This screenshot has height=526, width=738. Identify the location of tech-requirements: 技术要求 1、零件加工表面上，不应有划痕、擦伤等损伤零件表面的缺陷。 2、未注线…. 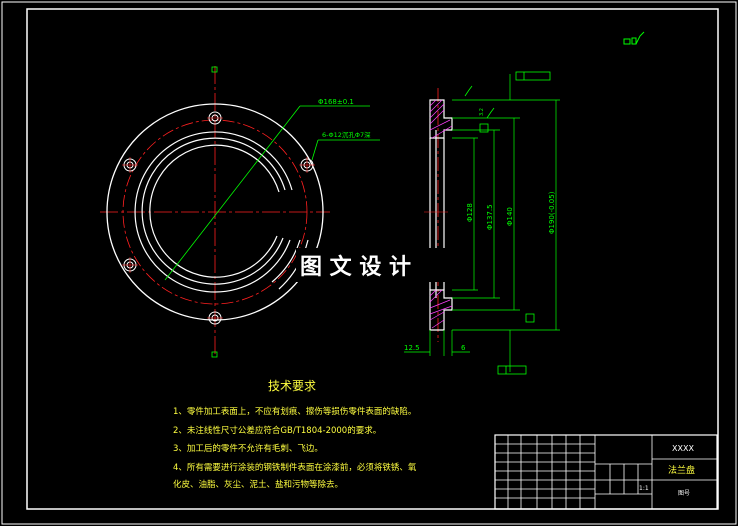
(295, 434).